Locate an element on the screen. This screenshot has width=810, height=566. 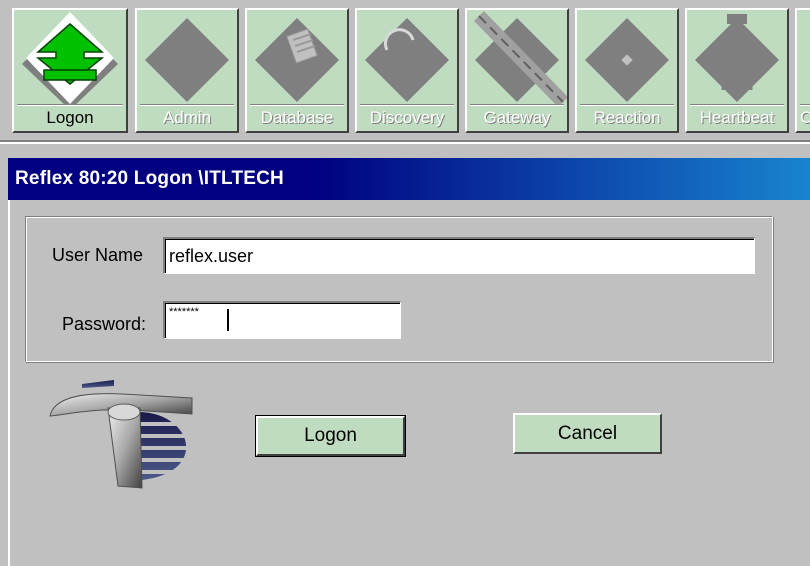
dialog-left-border is located at coordinates (9, 383).